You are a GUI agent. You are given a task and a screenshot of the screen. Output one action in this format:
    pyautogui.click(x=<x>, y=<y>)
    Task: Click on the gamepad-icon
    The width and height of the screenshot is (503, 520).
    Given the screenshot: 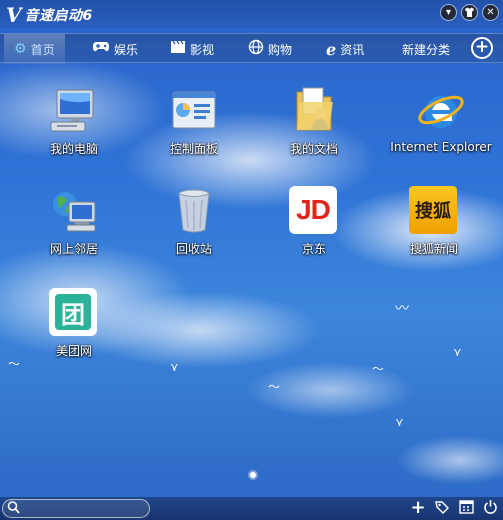 What is the action you would take?
    pyautogui.click(x=101, y=49)
    